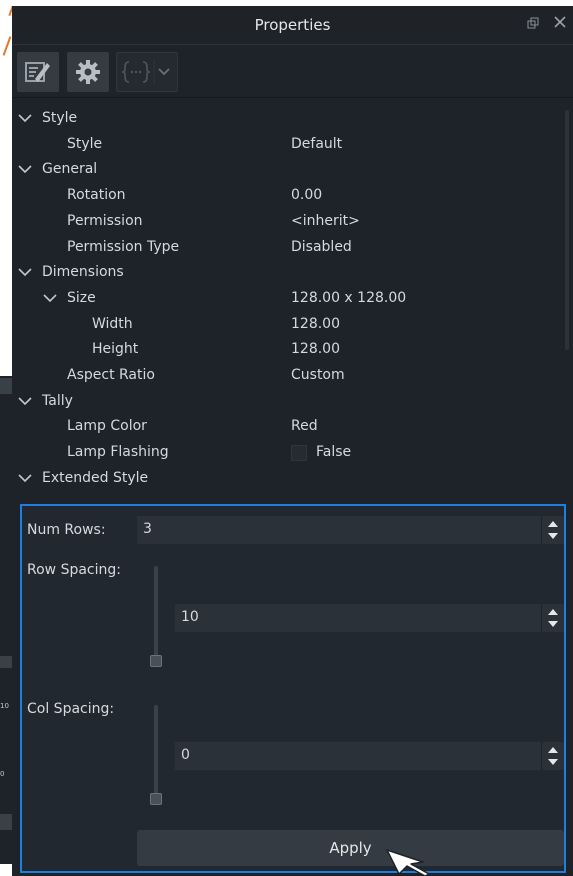  What do you see at coordinates (288, 326) in the screenshot?
I see `property-row-width: Width 128.00` at bounding box center [288, 326].